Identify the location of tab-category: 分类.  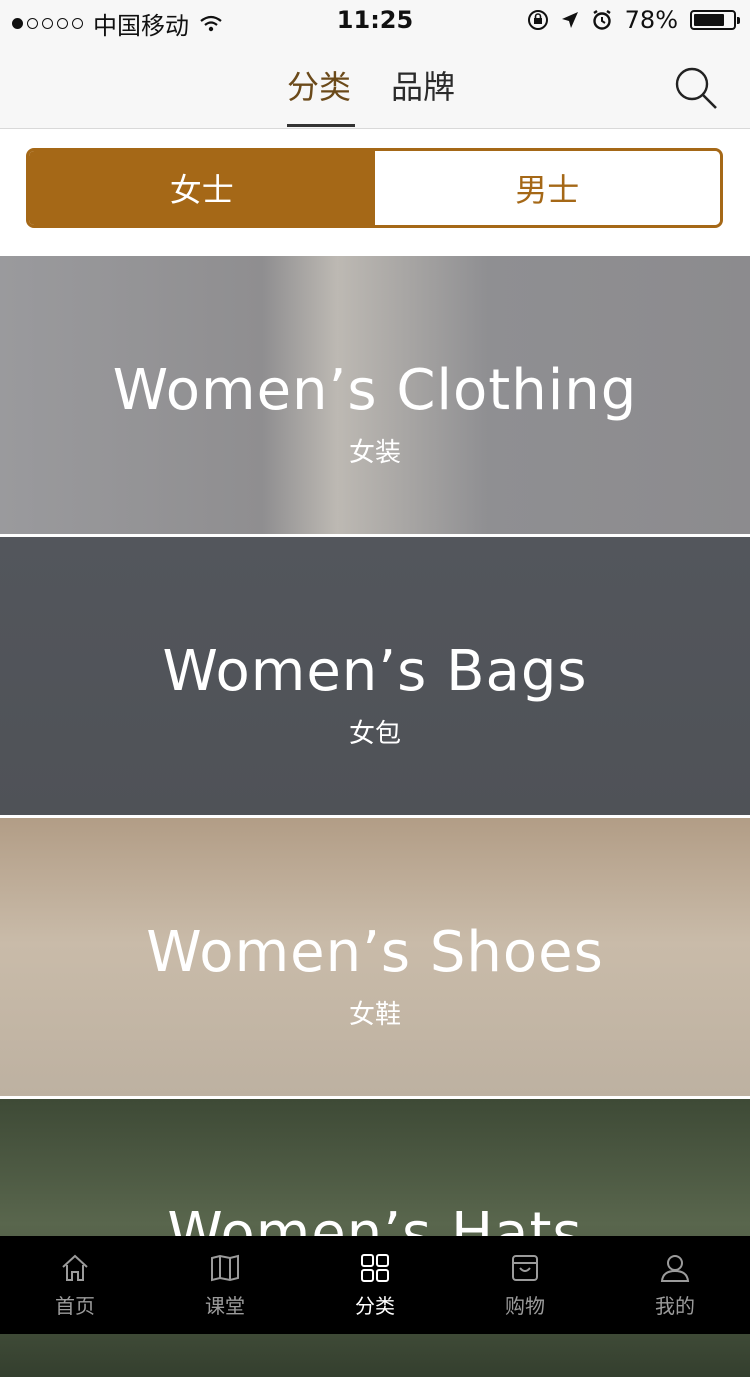
(319, 85).